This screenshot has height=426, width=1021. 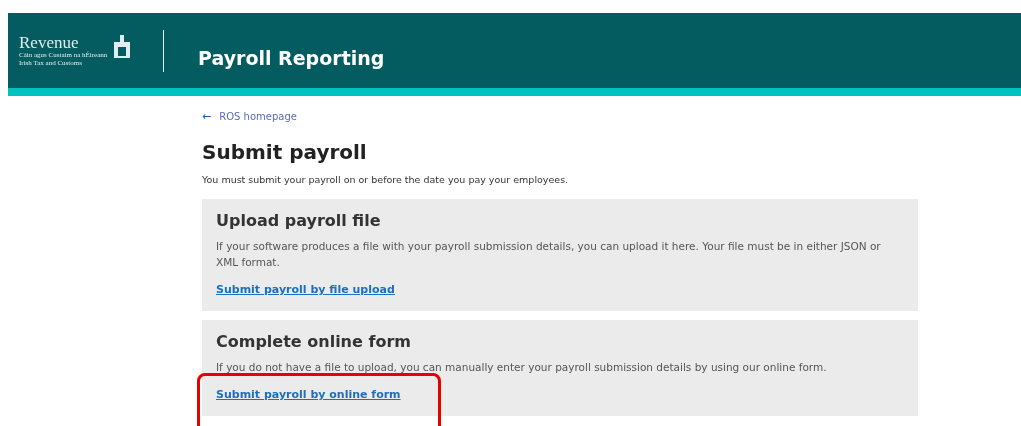 I want to click on submit-link: Submit payroll by online form, so click(x=308, y=394).